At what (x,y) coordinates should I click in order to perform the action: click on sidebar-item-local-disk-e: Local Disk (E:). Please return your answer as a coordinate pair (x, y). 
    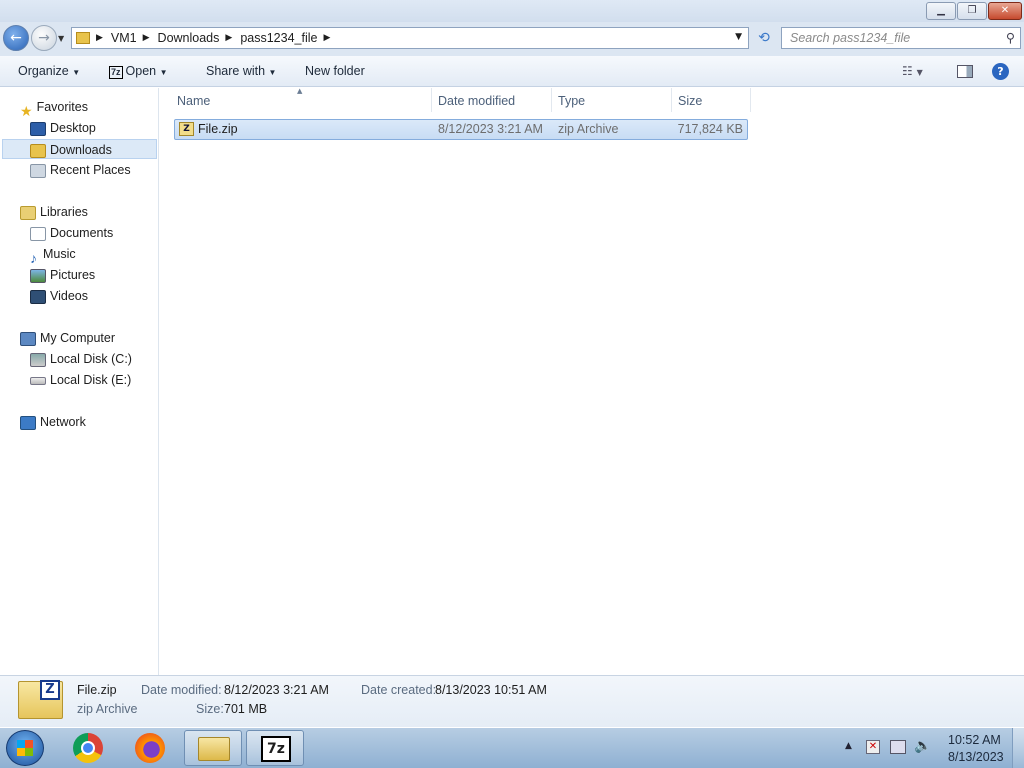
    Looking at the image, I should click on (80, 380).